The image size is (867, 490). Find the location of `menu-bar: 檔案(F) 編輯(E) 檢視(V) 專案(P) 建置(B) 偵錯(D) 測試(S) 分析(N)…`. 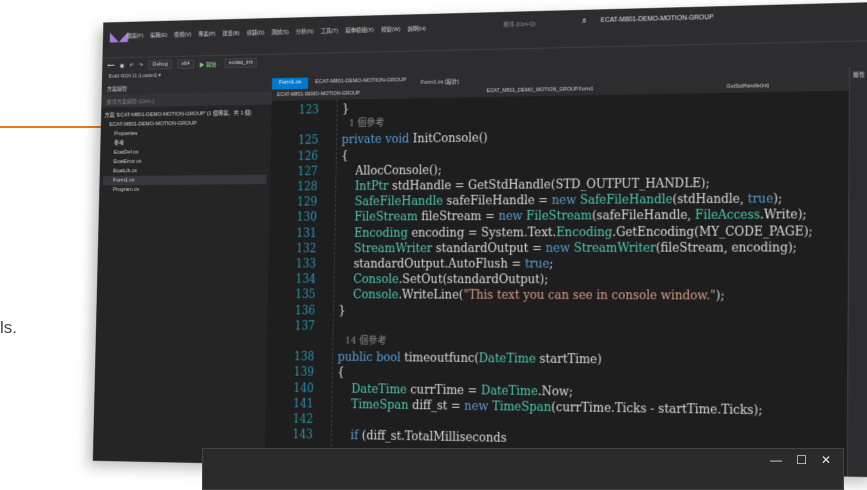

menu-bar: 檔案(F) 編輯(E) 檢視(V) 專案(P) 建置(B) 偵錯(D) 測試(S) 分析(N)… is located at coordinates (276, 32).